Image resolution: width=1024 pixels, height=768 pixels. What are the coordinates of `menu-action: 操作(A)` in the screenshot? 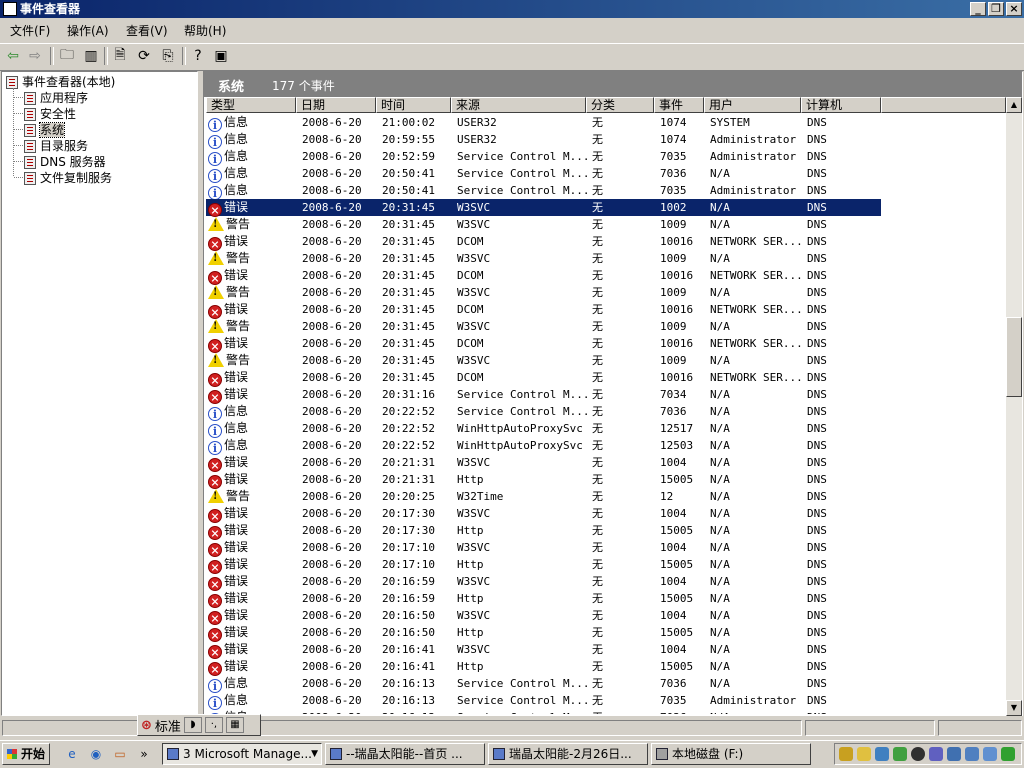 It's located at (88, 31).